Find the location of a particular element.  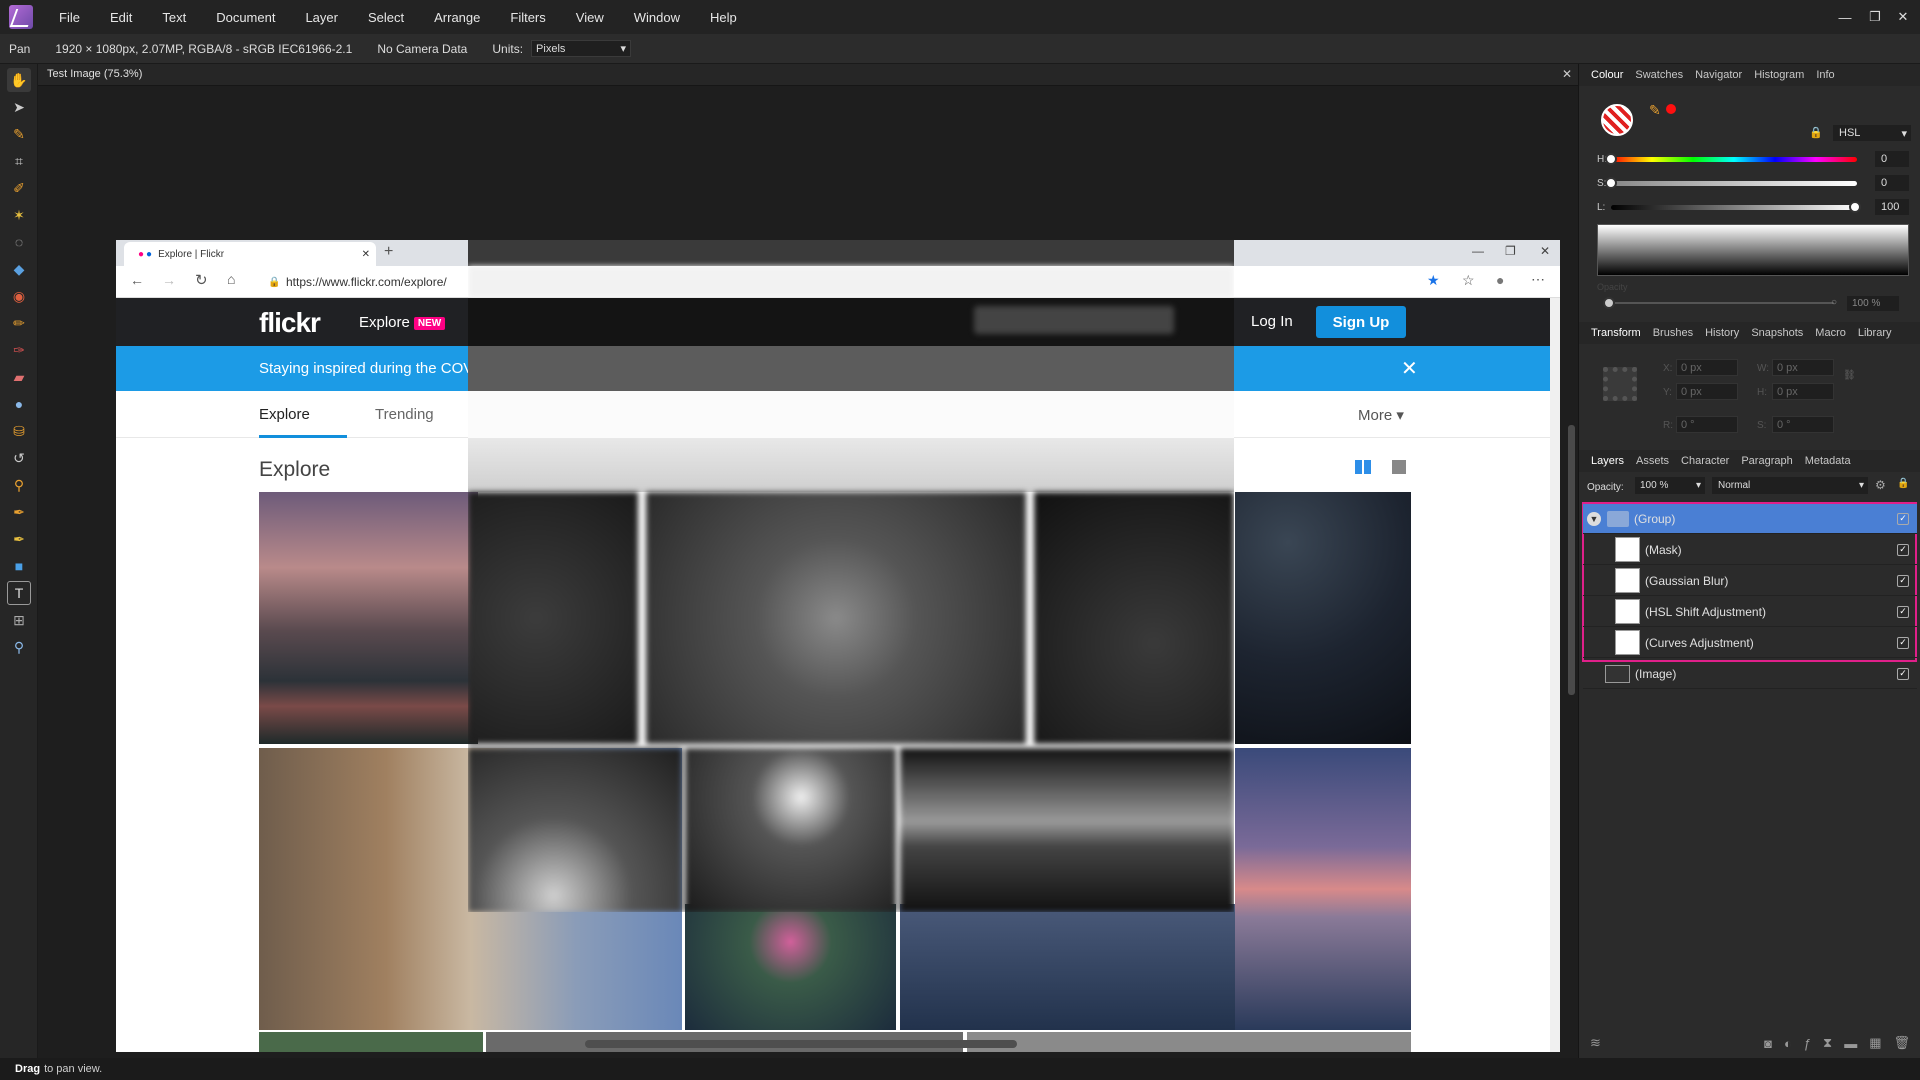

shear-field: 0 ° is located at coordinates (1803, 424).